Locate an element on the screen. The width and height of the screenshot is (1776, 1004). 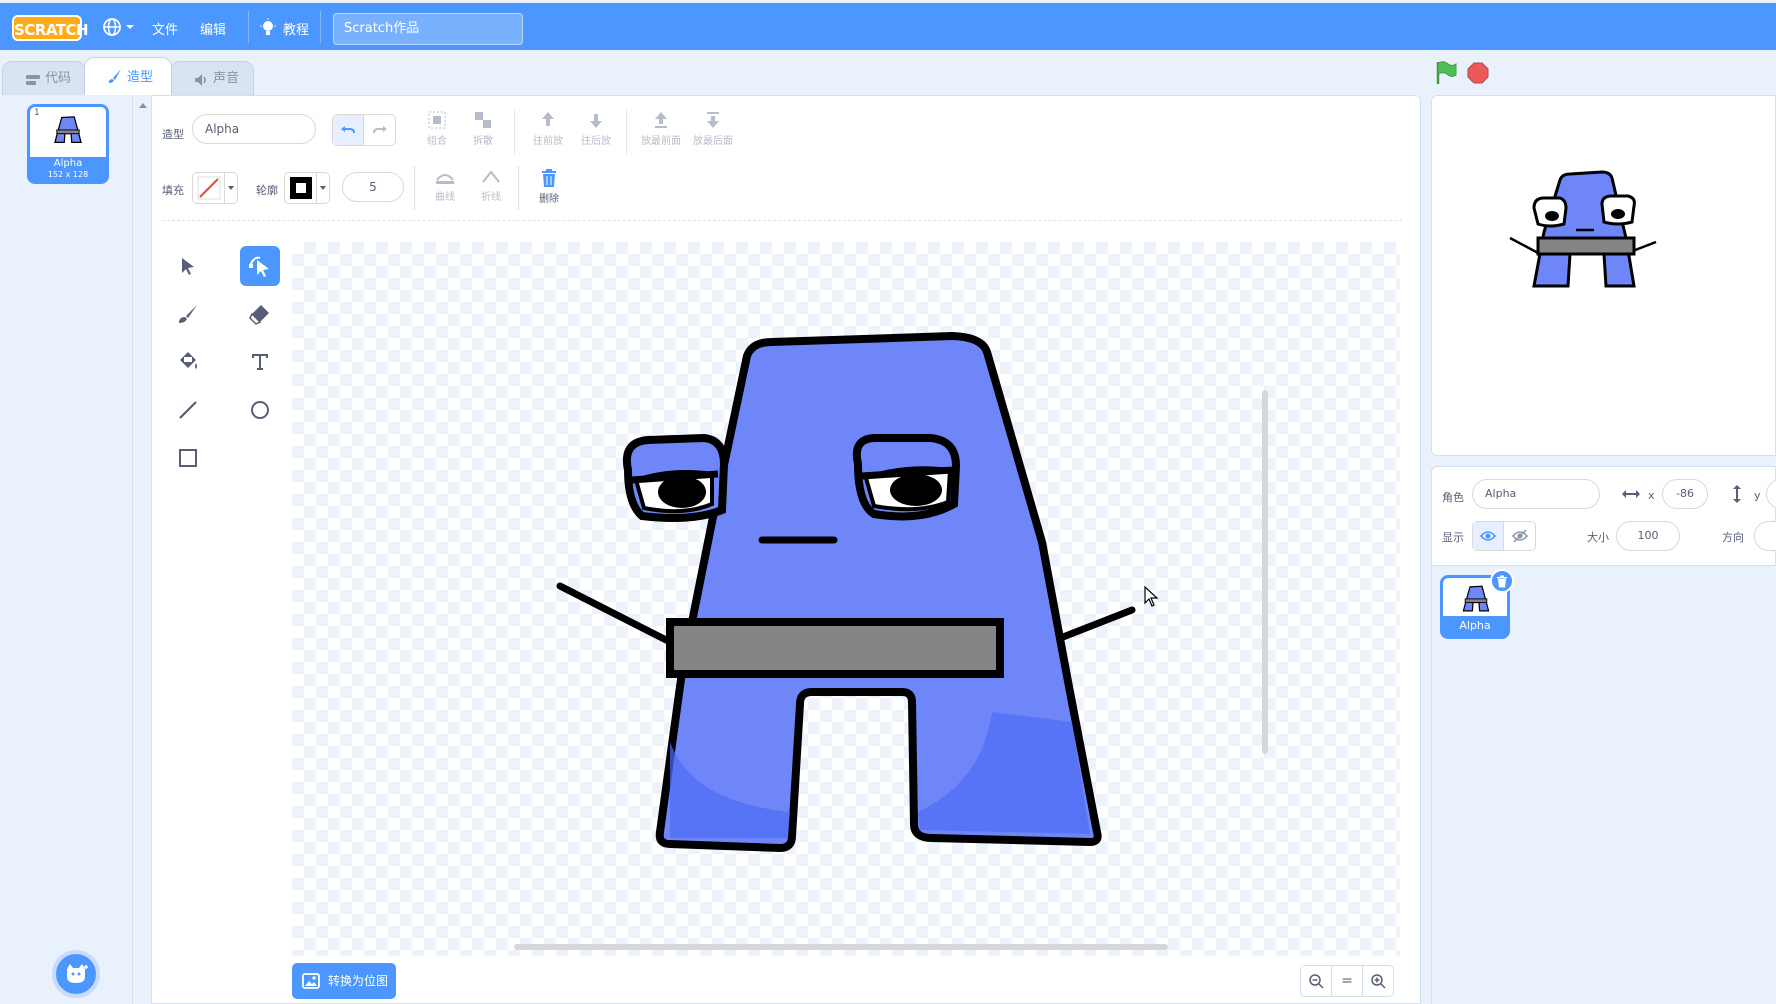
paintbrush-icon is located at coordinates (188, 314).